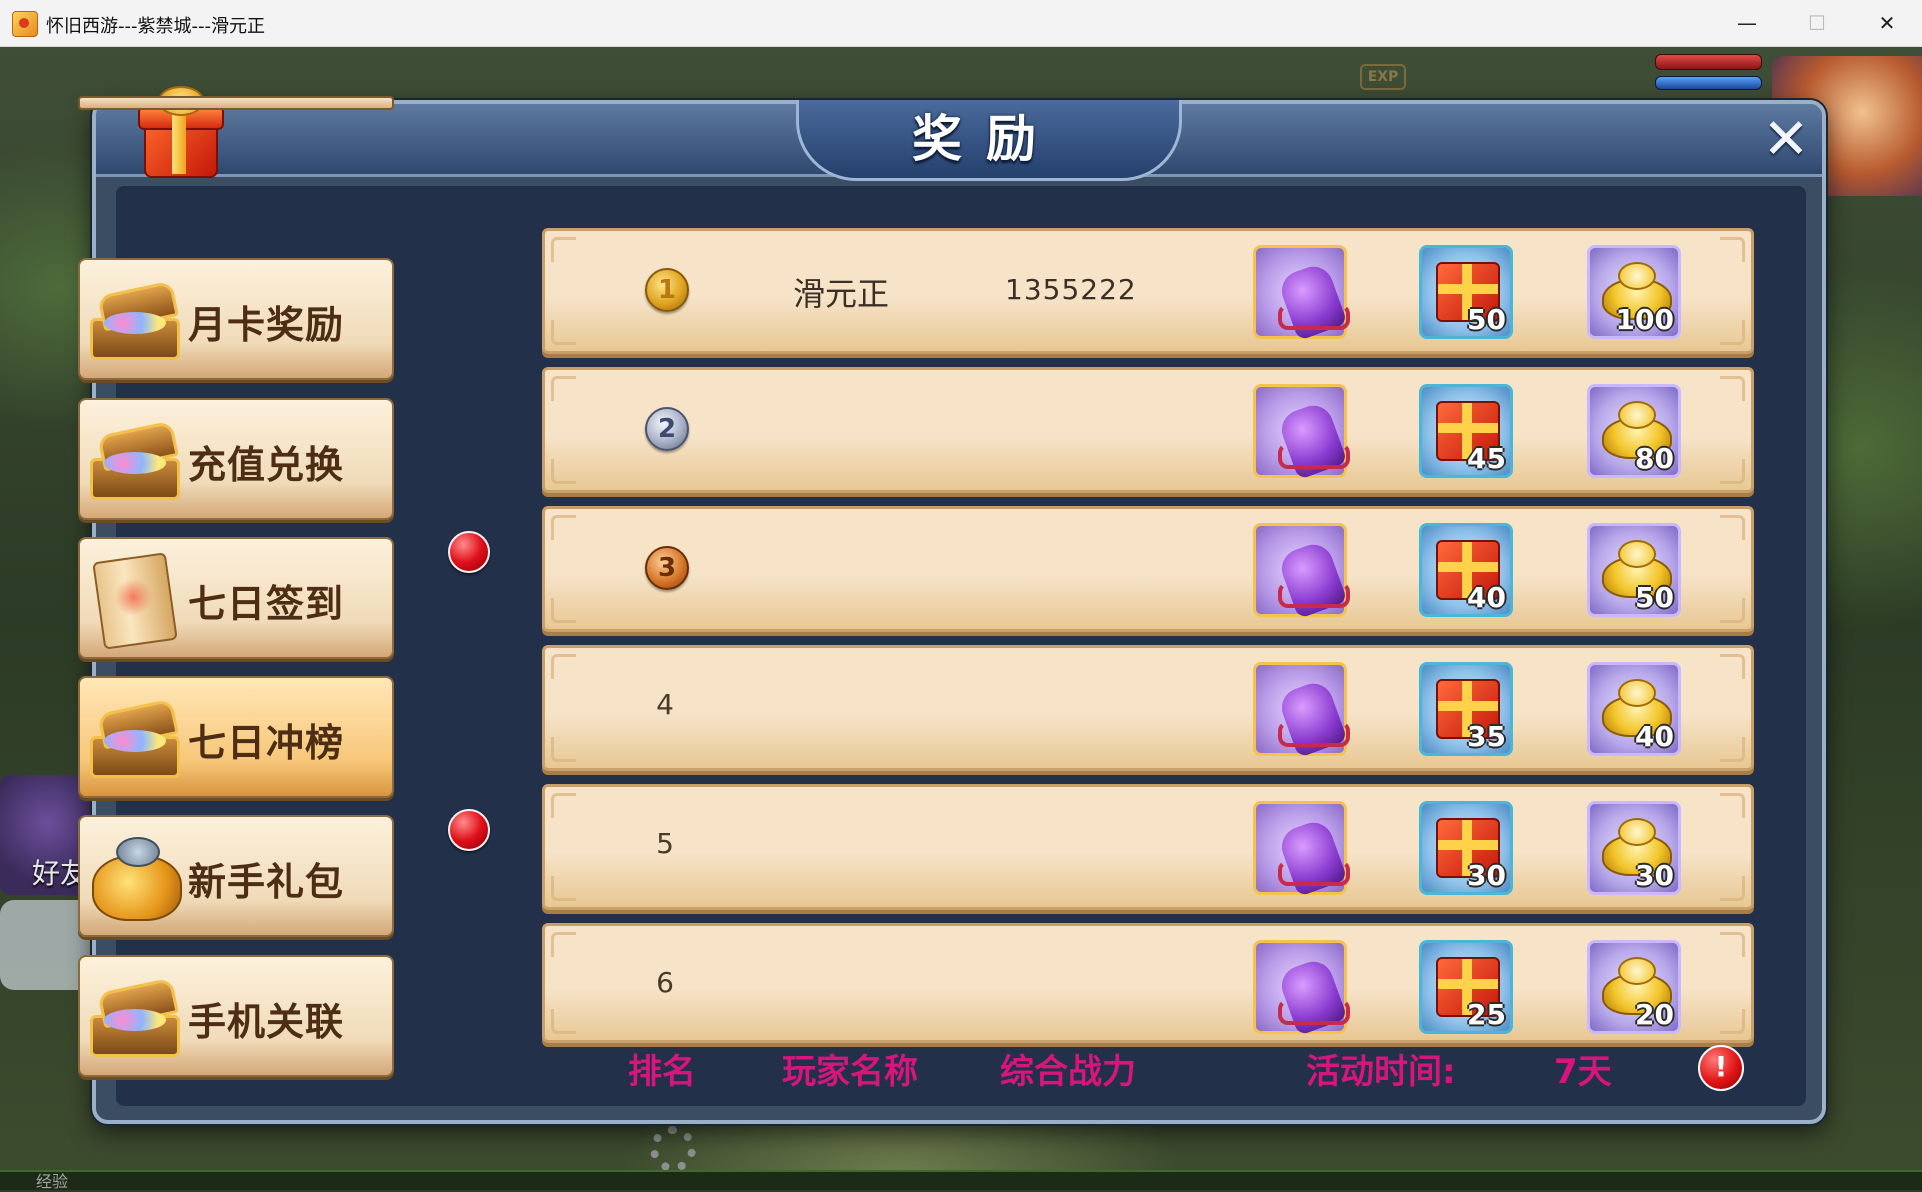 This screenshot has width=1922, height=1192. What do you see at coordinates (1466, 987) in the screenshot?
I see `gift-box-reward-slot: 25` at bounding box center [1466, 987].